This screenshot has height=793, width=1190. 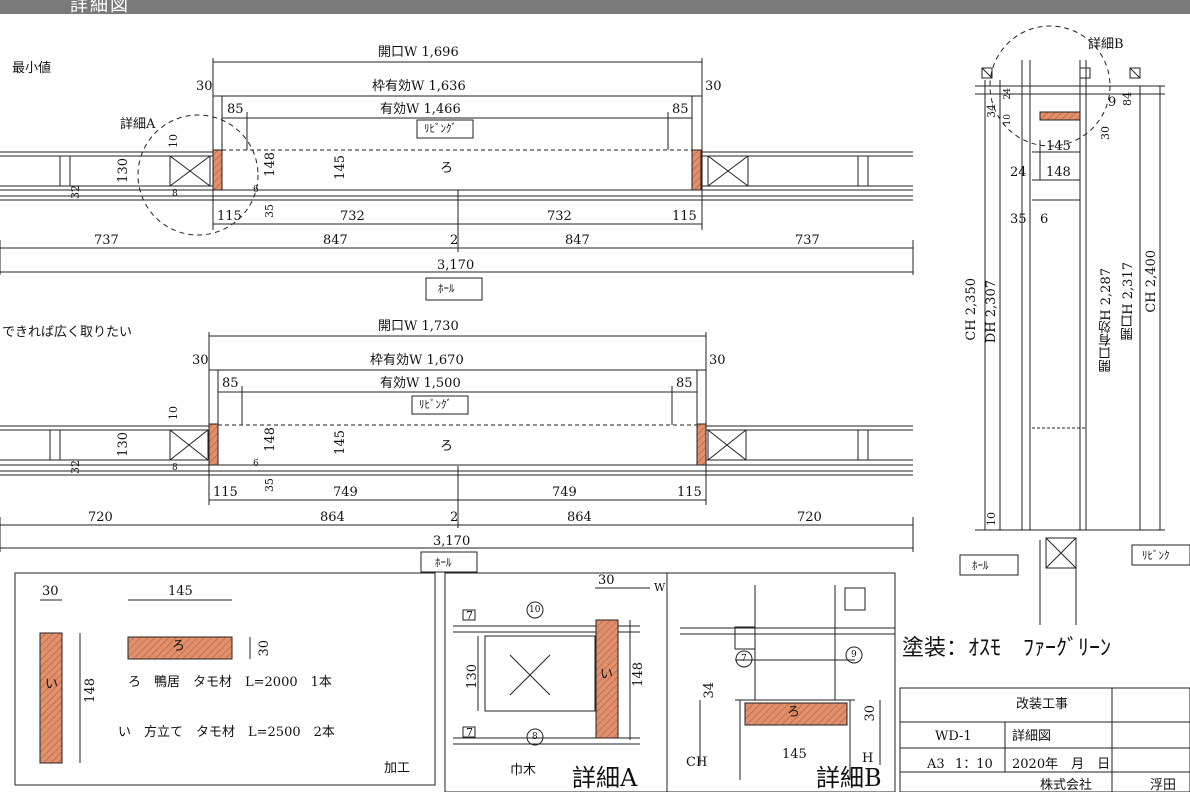 What do you see at coordinates (420, 109) in the screenshot?
I see `plan1-eff-w: 有効W 1,466` at bounding box center [420, 109].